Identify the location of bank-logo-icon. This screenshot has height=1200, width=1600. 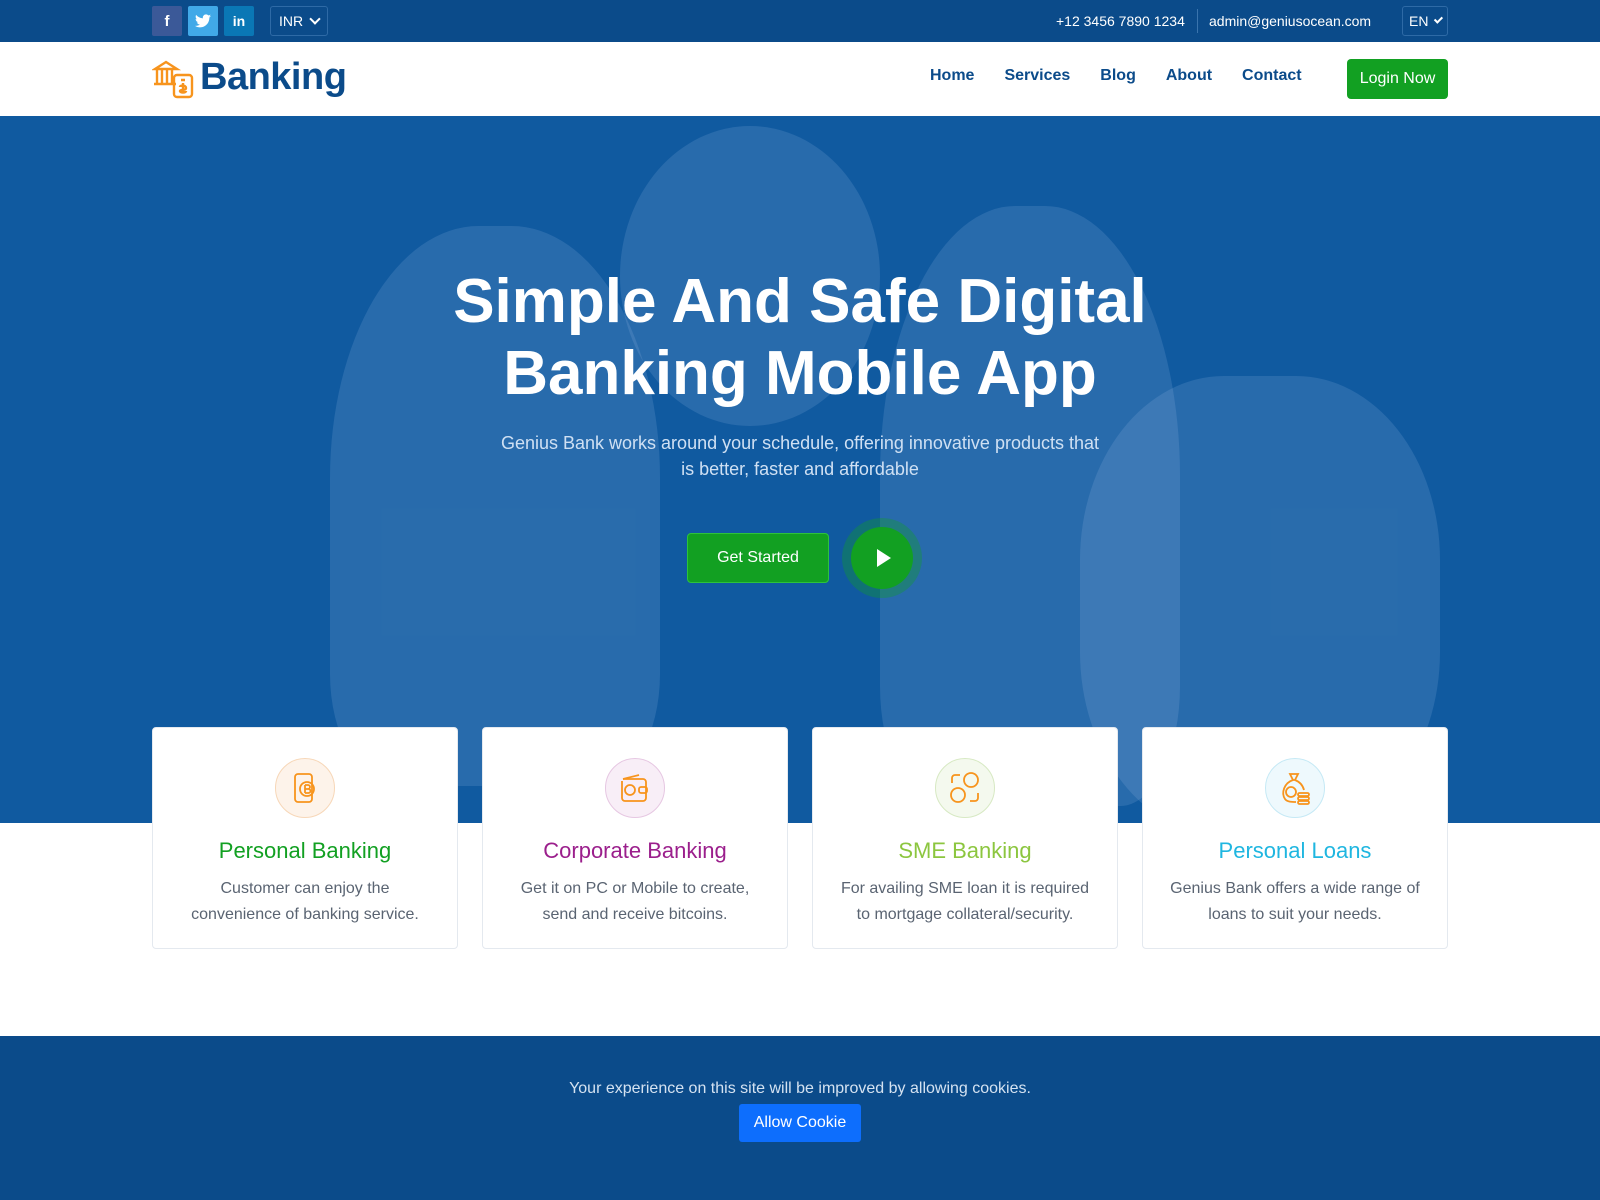
(173, 79).